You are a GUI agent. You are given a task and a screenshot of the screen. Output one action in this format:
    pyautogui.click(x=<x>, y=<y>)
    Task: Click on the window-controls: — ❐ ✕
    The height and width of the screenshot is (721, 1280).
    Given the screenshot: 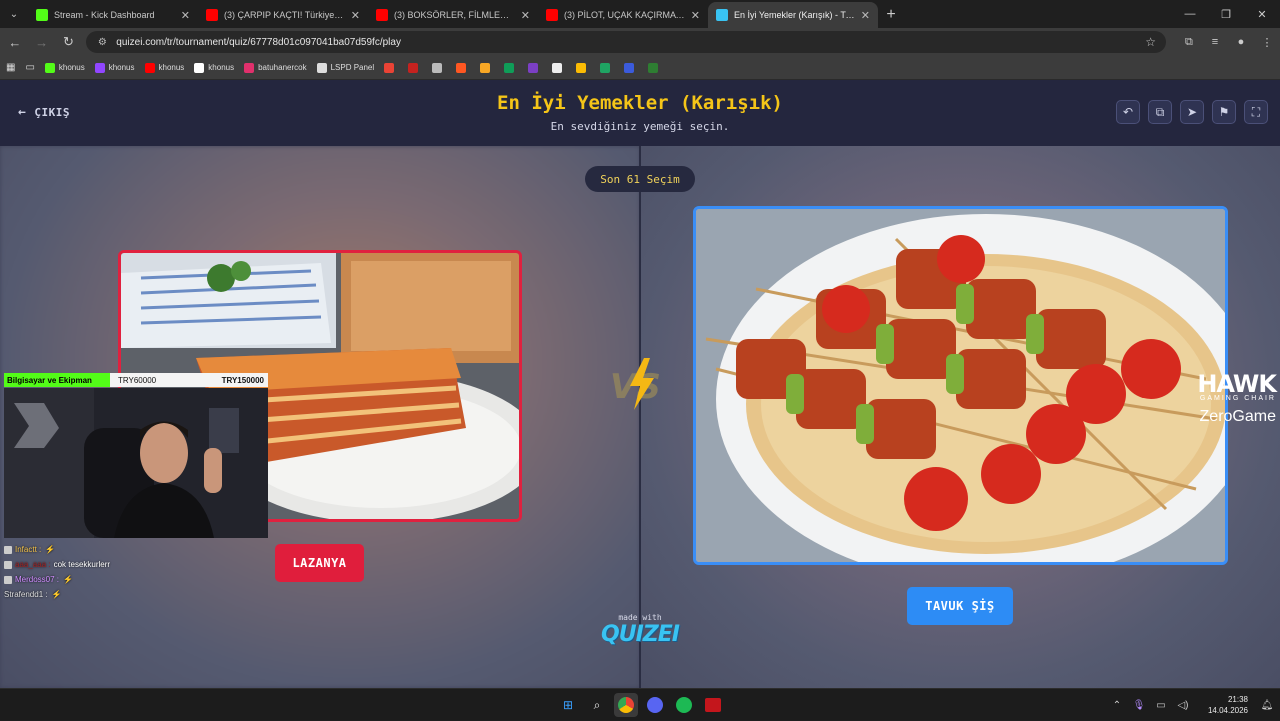 What is the action you would take?
    pyautogui.click(x=1226, y=14)
    